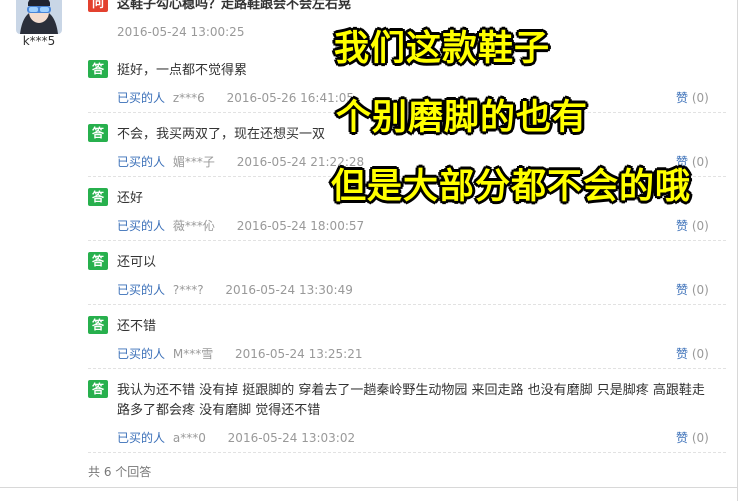 The width and height of the screenshot is (750, 501). I want to click on answer-meta: 已买的人 z***6 2016-05-26 16:41:05, so click(235, 97).